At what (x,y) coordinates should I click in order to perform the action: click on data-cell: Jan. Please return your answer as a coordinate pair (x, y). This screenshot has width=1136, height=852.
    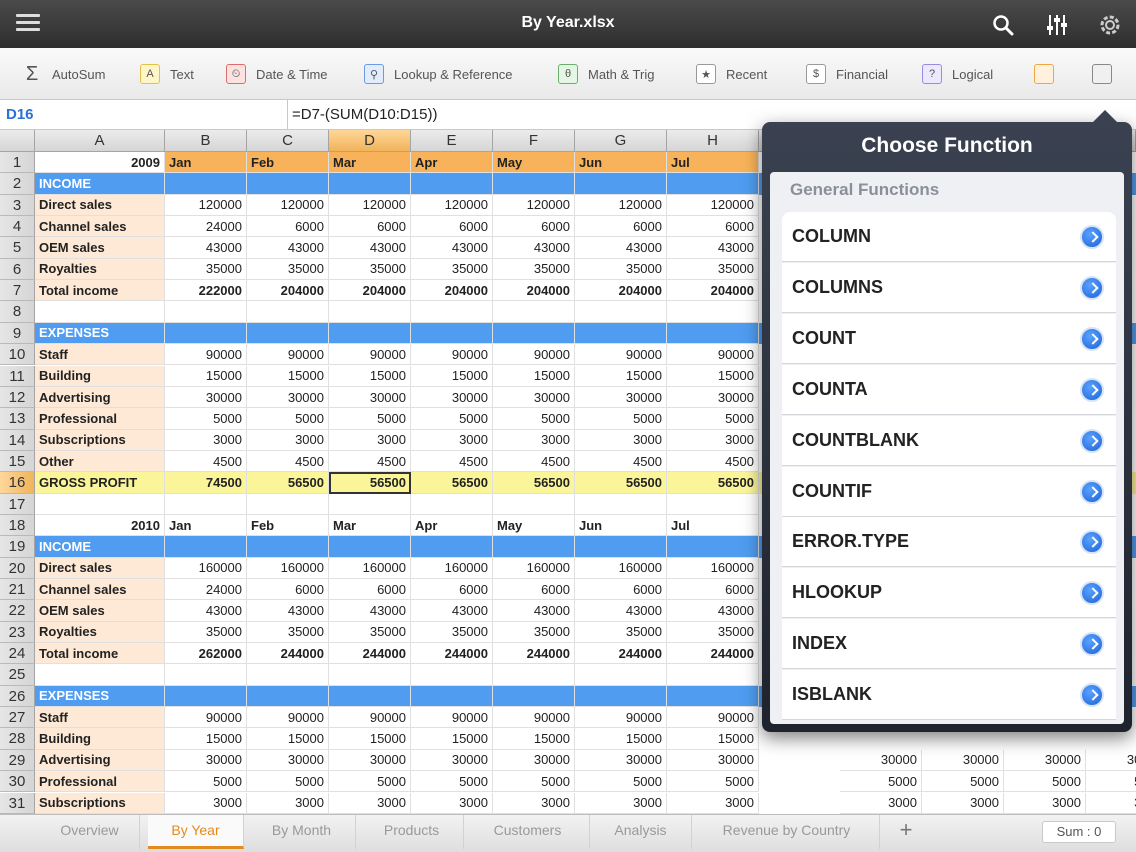
    Looking at the image, I should click on (206, 525).